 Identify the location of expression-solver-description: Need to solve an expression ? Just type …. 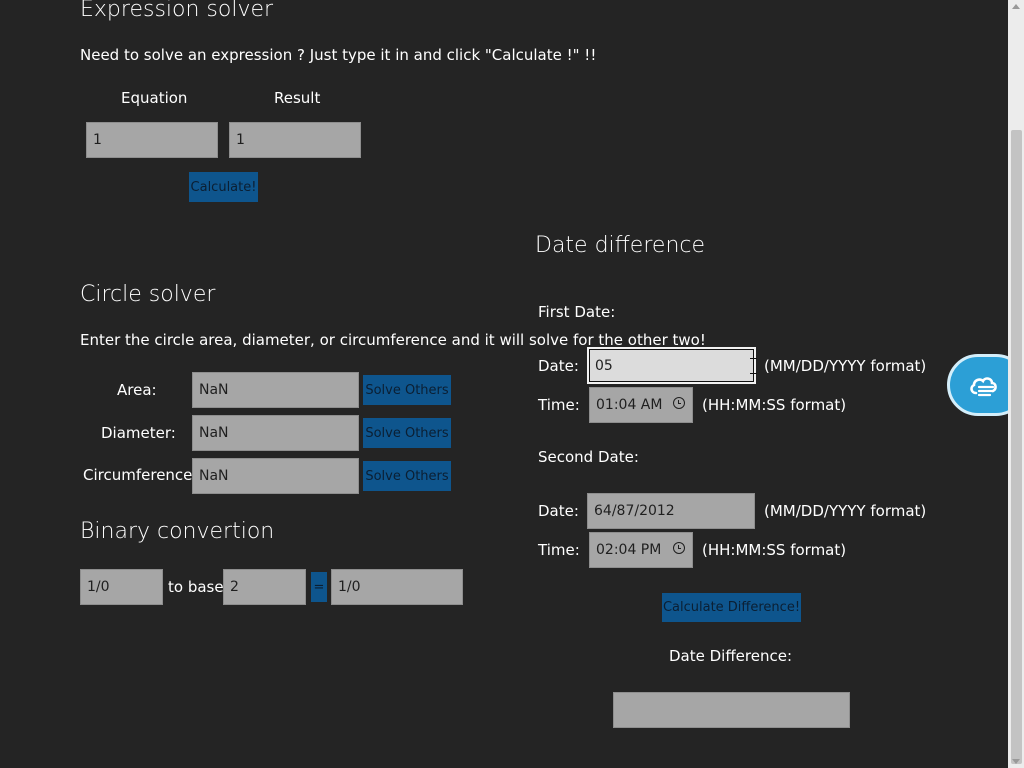
(338, 55).